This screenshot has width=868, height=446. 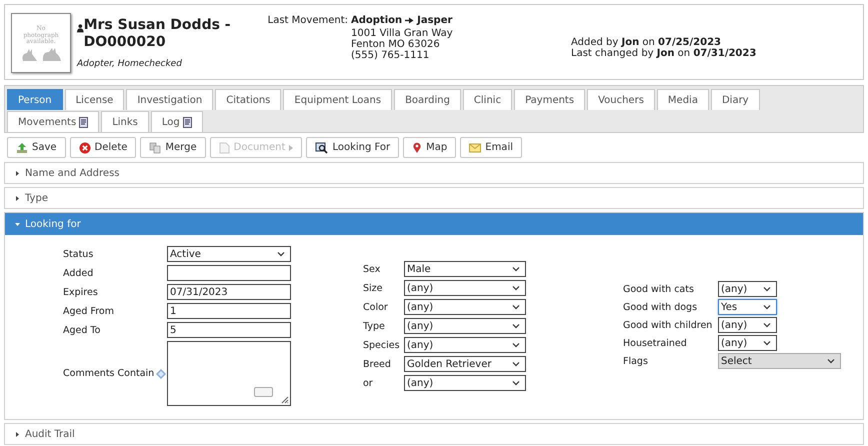 I want to click on field-label: Added, so click(x=78, y=273).